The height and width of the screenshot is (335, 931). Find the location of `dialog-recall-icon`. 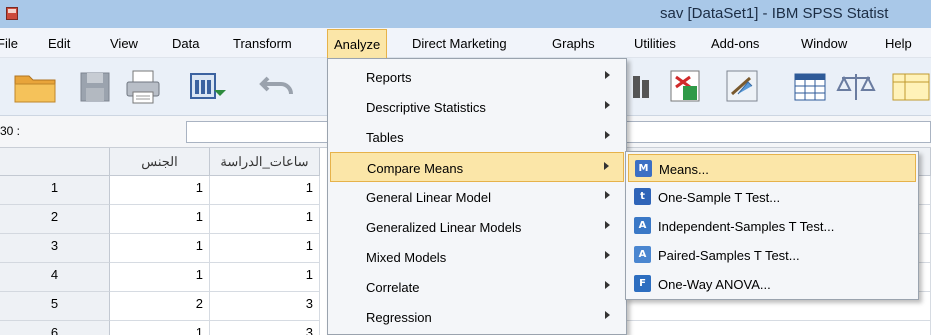

dialog-recall-icon is located at coordinates (208, 87).